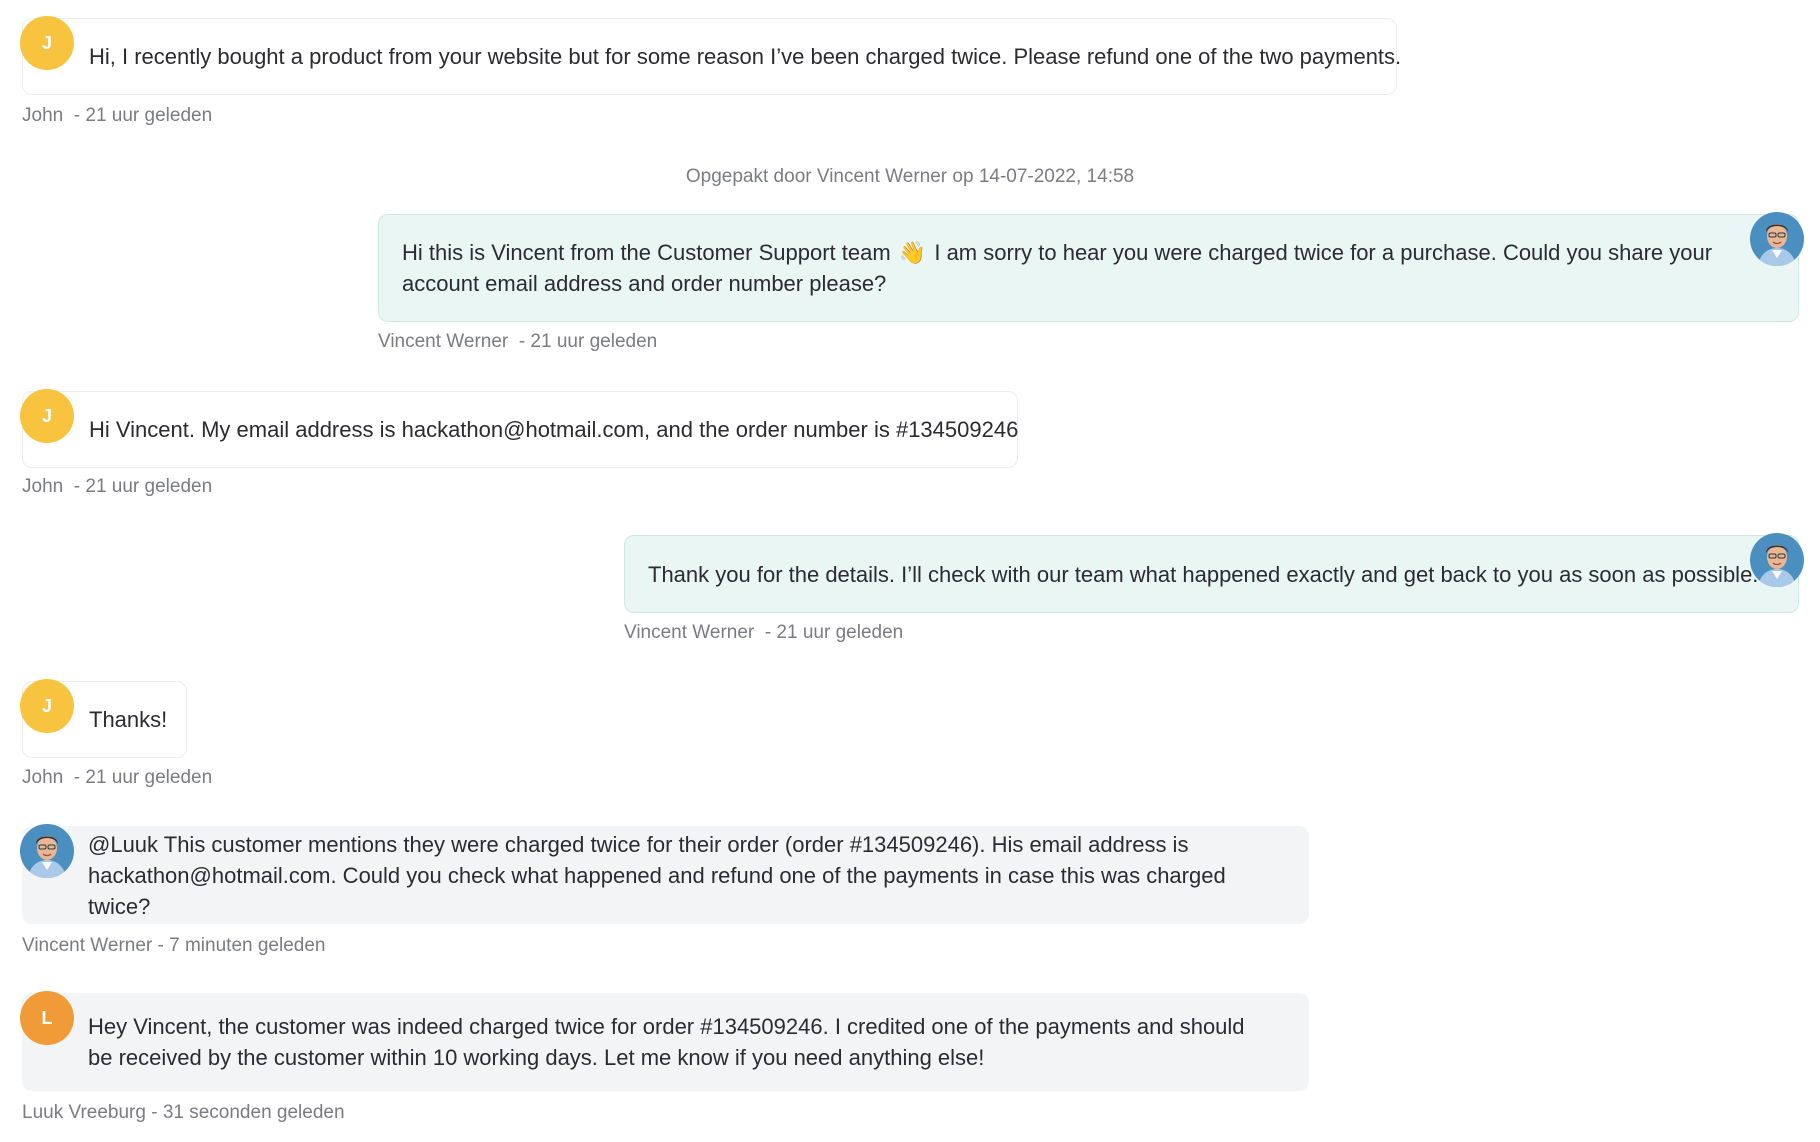  I want to click on luuk-avatar: L, so click(47, 1018).